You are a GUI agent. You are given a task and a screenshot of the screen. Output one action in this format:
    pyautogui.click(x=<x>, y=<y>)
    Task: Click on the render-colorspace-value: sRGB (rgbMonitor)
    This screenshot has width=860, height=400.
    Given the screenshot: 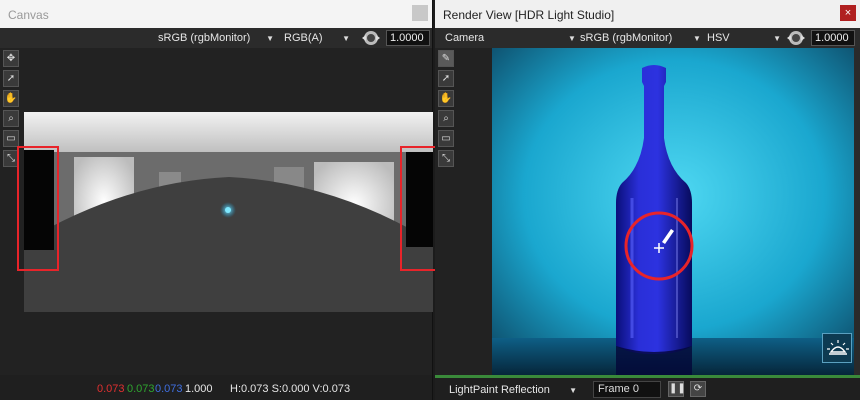 What is the action you would take?
    pyautogui.click(x=626, y=38)
    